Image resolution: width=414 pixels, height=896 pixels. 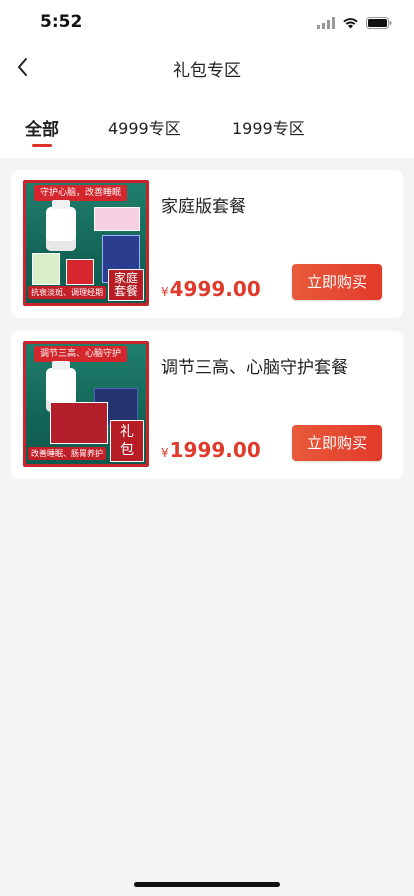 What do you see at coordinates (127, 441) in the screenshot?
I see `image-corner-text: 礼包` at bounding box center [127, 441].